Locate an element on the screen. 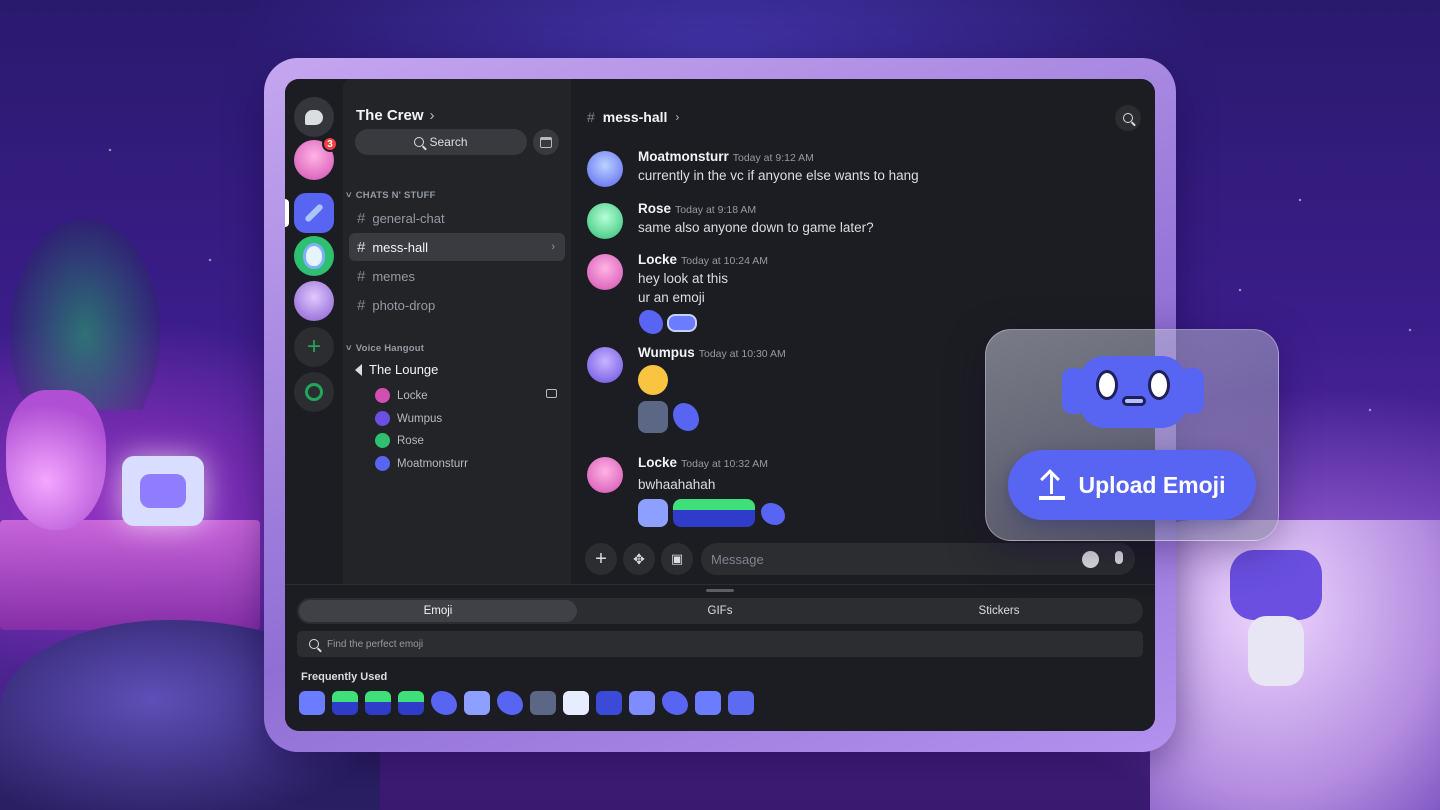 The image size is (1440, 810). message-text: same also anyone down to game later? is located at coordinates (756, 227).